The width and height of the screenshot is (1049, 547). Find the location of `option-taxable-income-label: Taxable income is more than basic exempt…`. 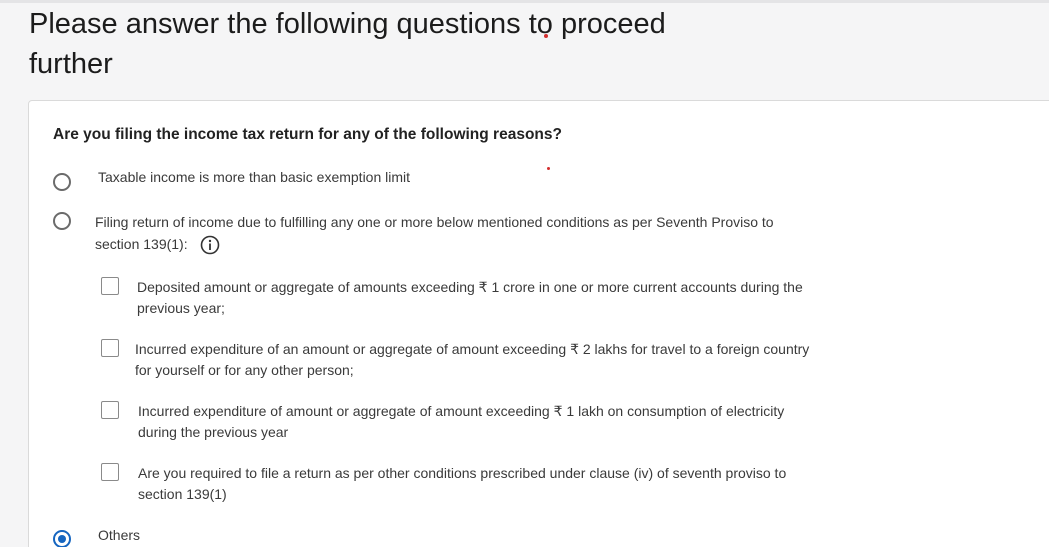

option-taxable-income-label: Taxable income is more than basic exempt… is located at coordinates (254, 177).